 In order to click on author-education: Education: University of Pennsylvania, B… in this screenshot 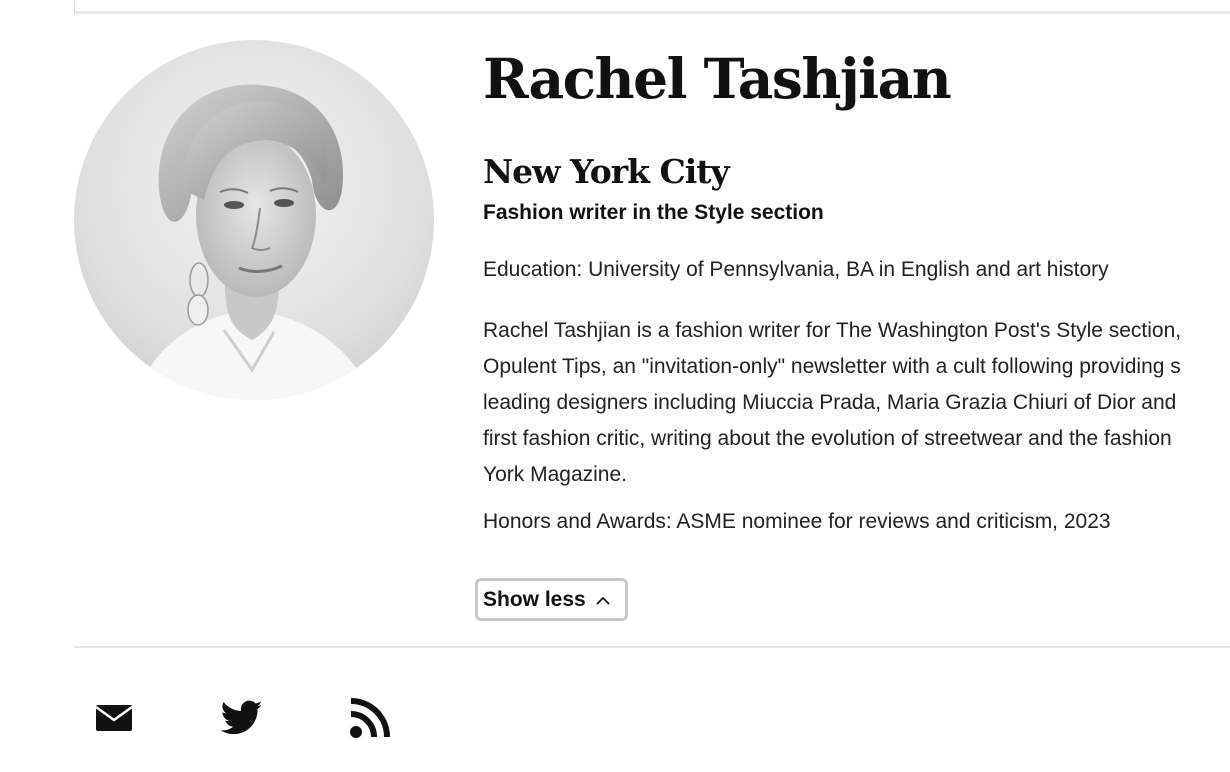, I will do `click(796, 269)`.